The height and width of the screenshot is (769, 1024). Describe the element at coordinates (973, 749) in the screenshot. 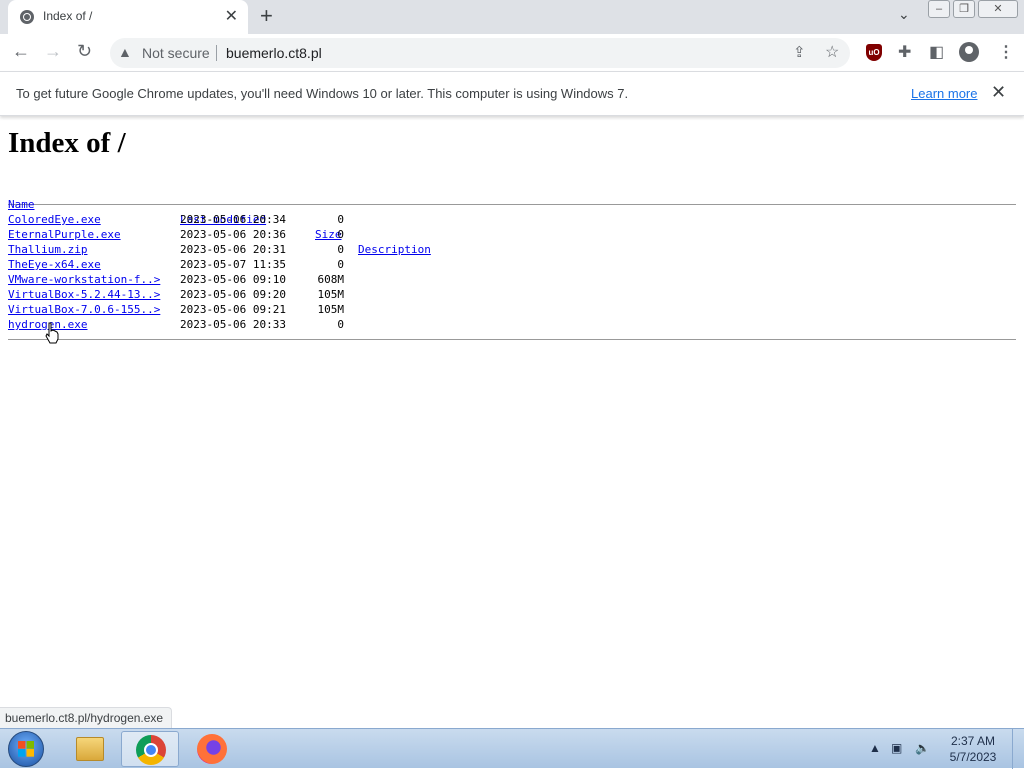

I see `taskbar-clock: 2:37 AM 5/7/2023` at that location.